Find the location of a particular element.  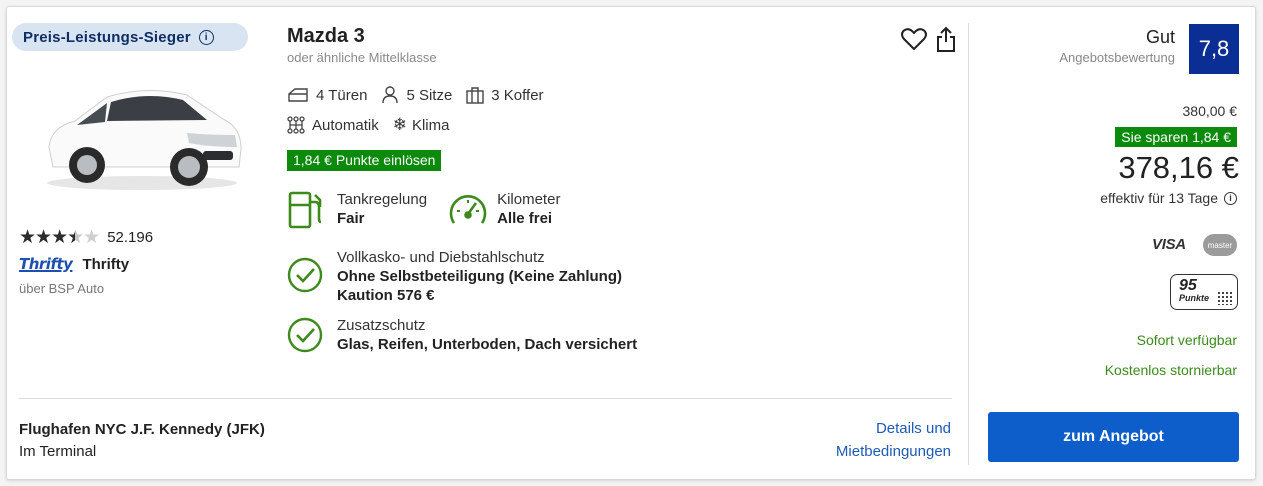

offer-rating: Gut Angebotsbewertung is located at coordinates (1117, 46).